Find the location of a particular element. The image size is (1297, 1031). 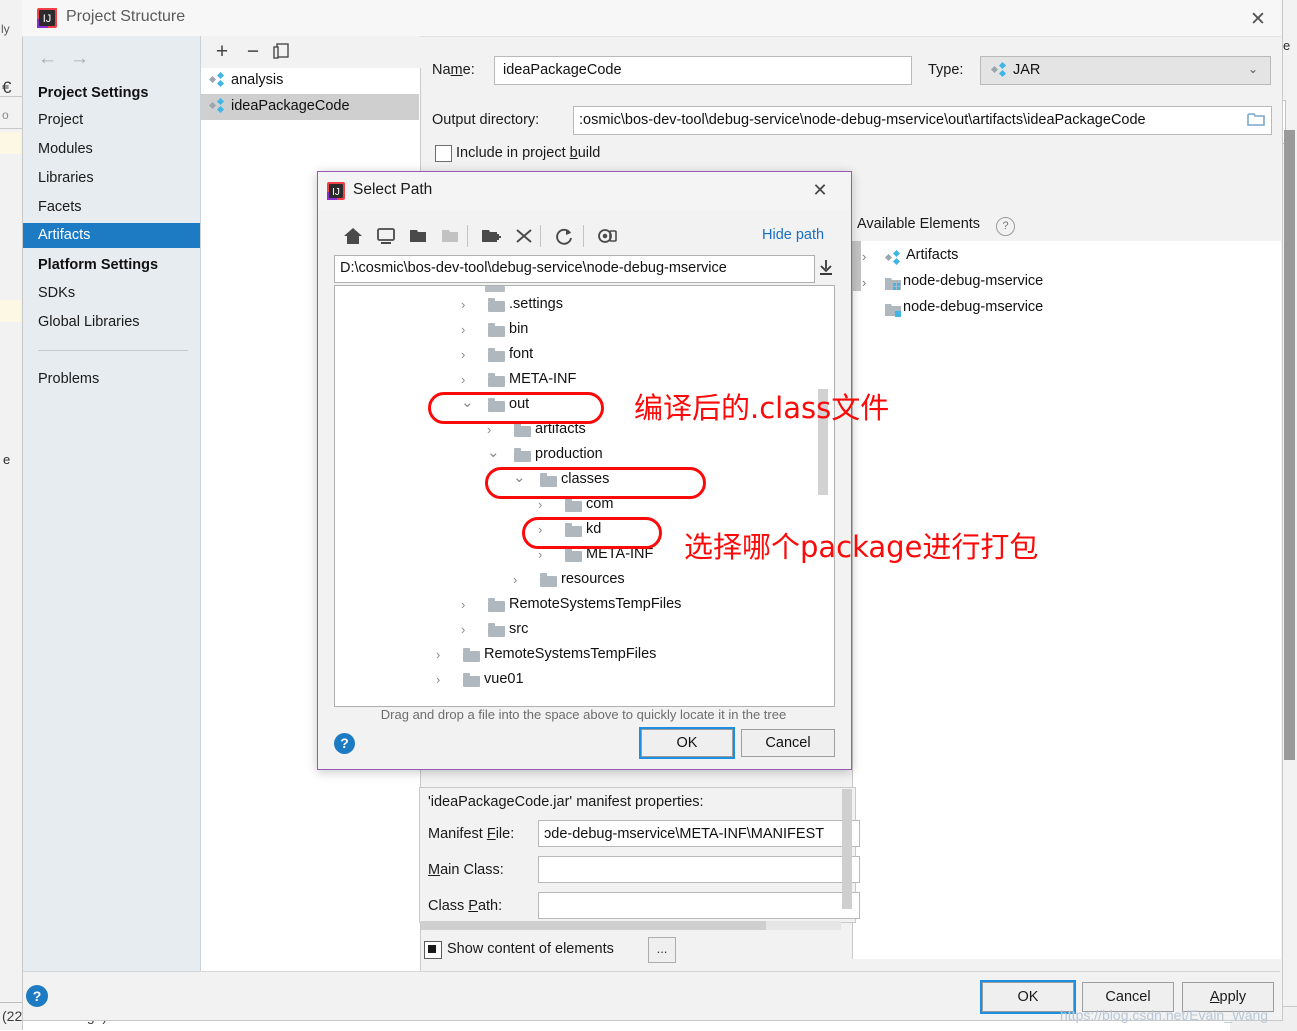

manifest-vertical-scrollbar is located at coordinates (847, 849).